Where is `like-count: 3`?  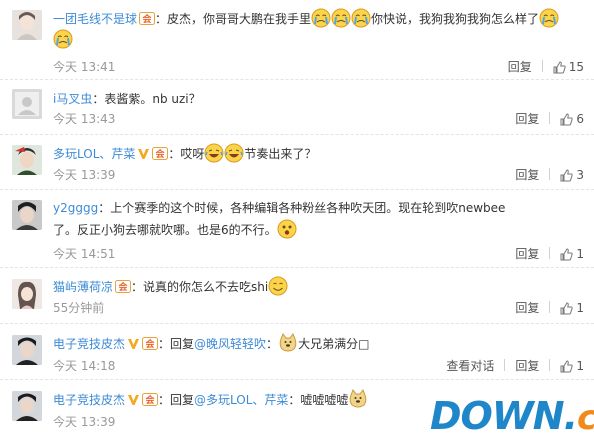 like-count: 3 is located at coordinates (580, 175).